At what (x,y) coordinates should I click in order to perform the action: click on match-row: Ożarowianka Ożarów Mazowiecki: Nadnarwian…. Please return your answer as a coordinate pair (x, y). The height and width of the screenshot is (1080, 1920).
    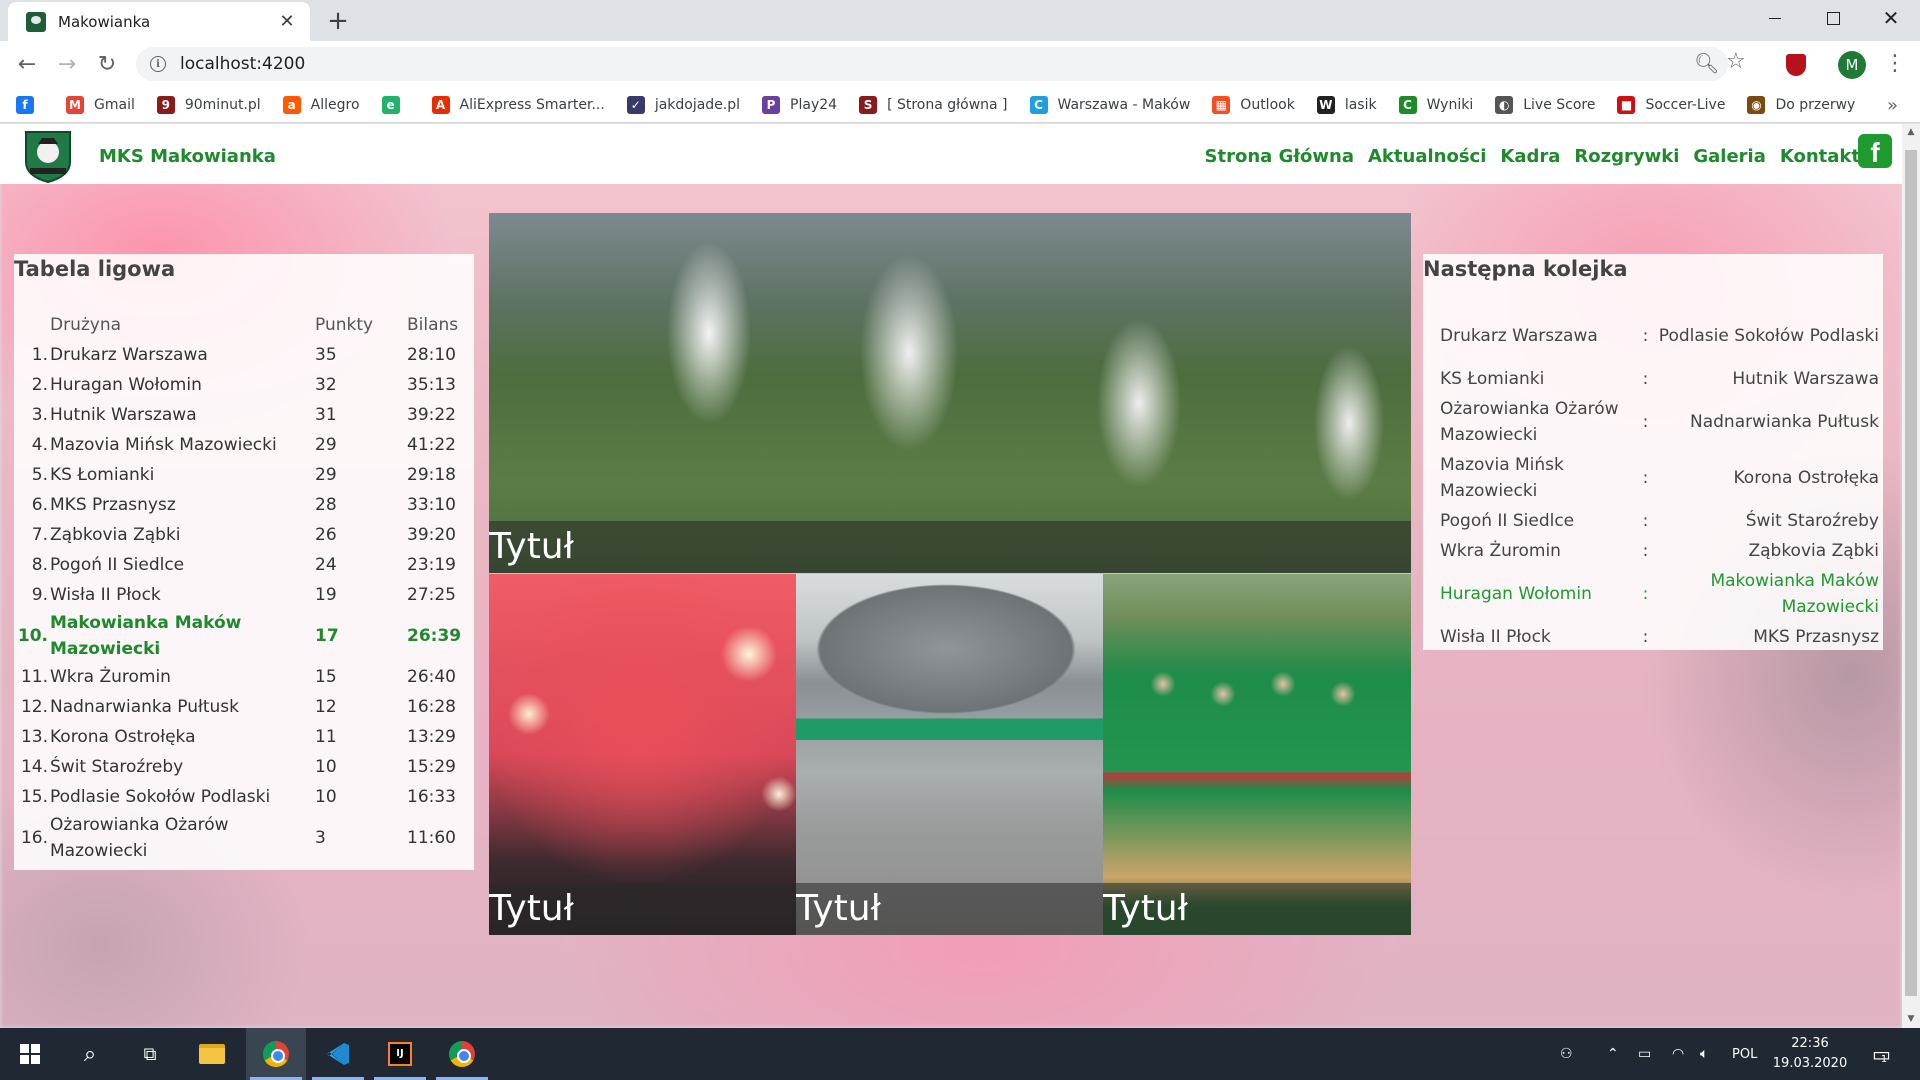
    Looking at the image, I should click on (1653, 422).